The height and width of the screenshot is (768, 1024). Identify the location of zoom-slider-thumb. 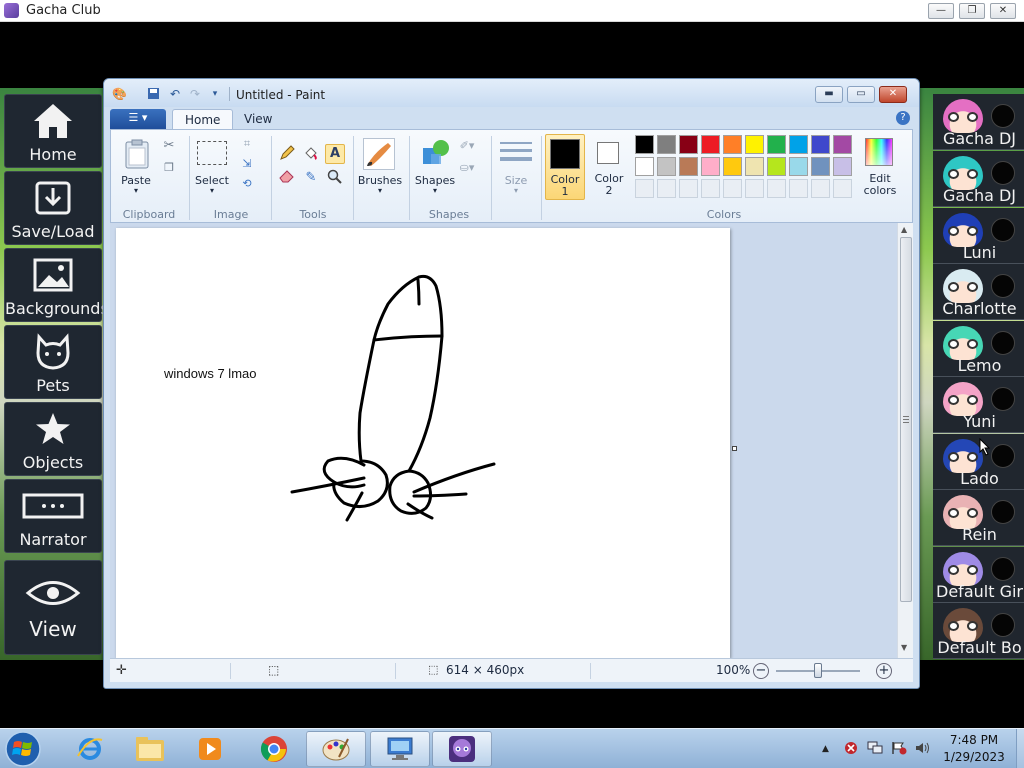
(818, 670).